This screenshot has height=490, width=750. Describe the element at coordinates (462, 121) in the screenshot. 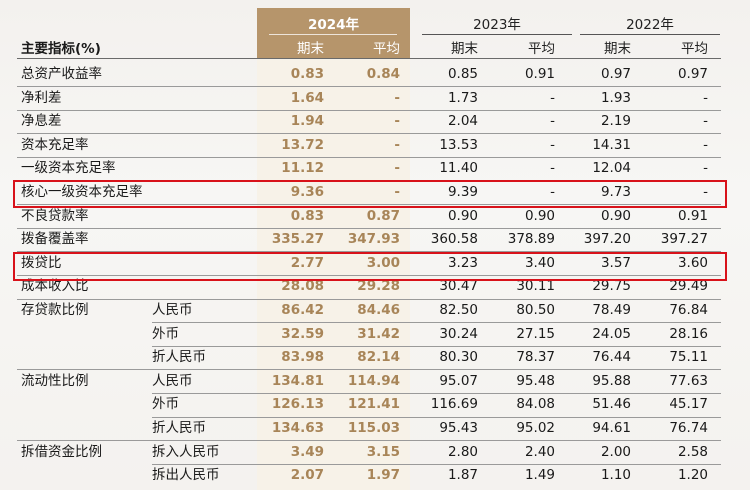

I see `cell-value: 2.04` at that location.